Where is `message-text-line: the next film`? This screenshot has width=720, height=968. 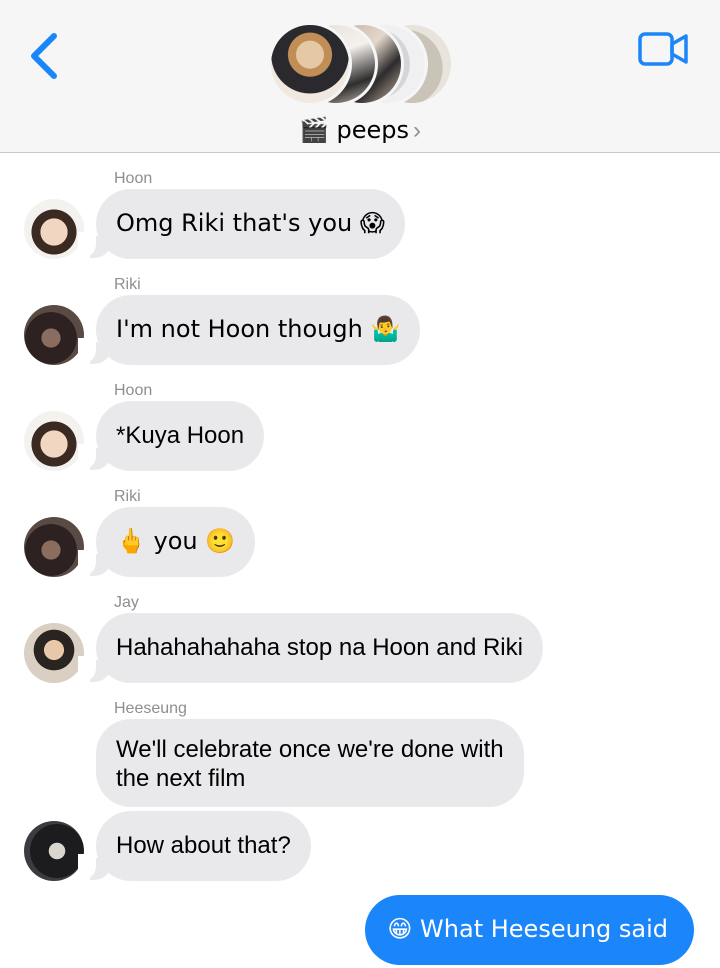 message-text-line: the next film is located at coordinates (181, 778).